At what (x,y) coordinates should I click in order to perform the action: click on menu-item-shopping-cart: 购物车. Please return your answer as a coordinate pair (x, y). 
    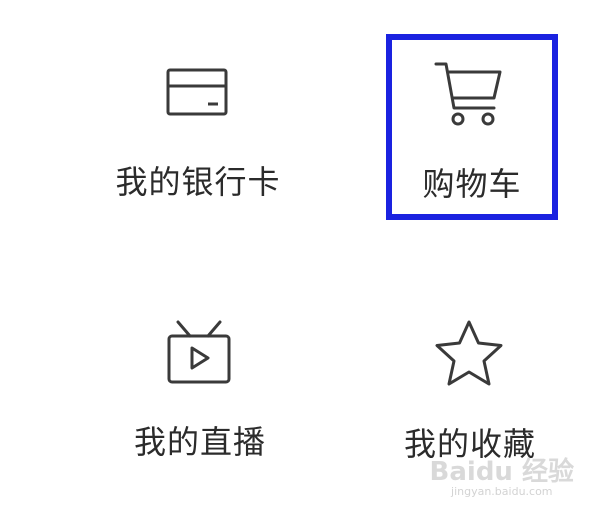
    Looking at the image, I should click on (472, 127).